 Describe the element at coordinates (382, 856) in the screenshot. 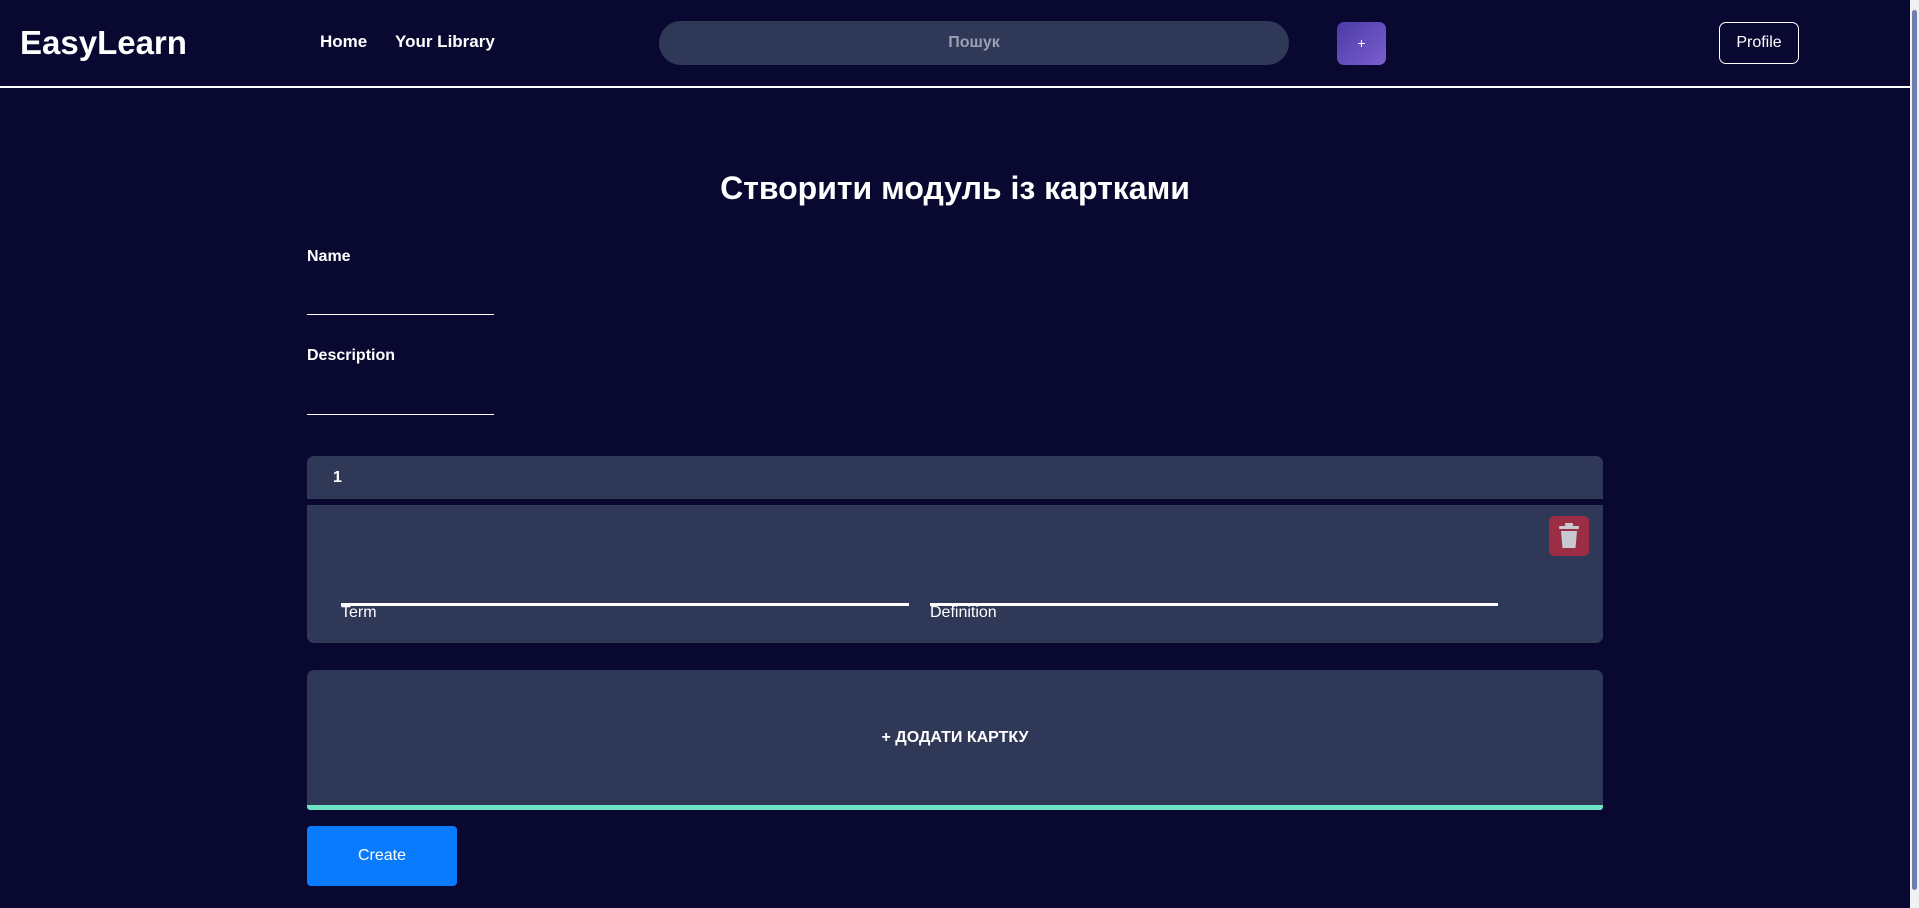

I see `create-button: Create` at that location.